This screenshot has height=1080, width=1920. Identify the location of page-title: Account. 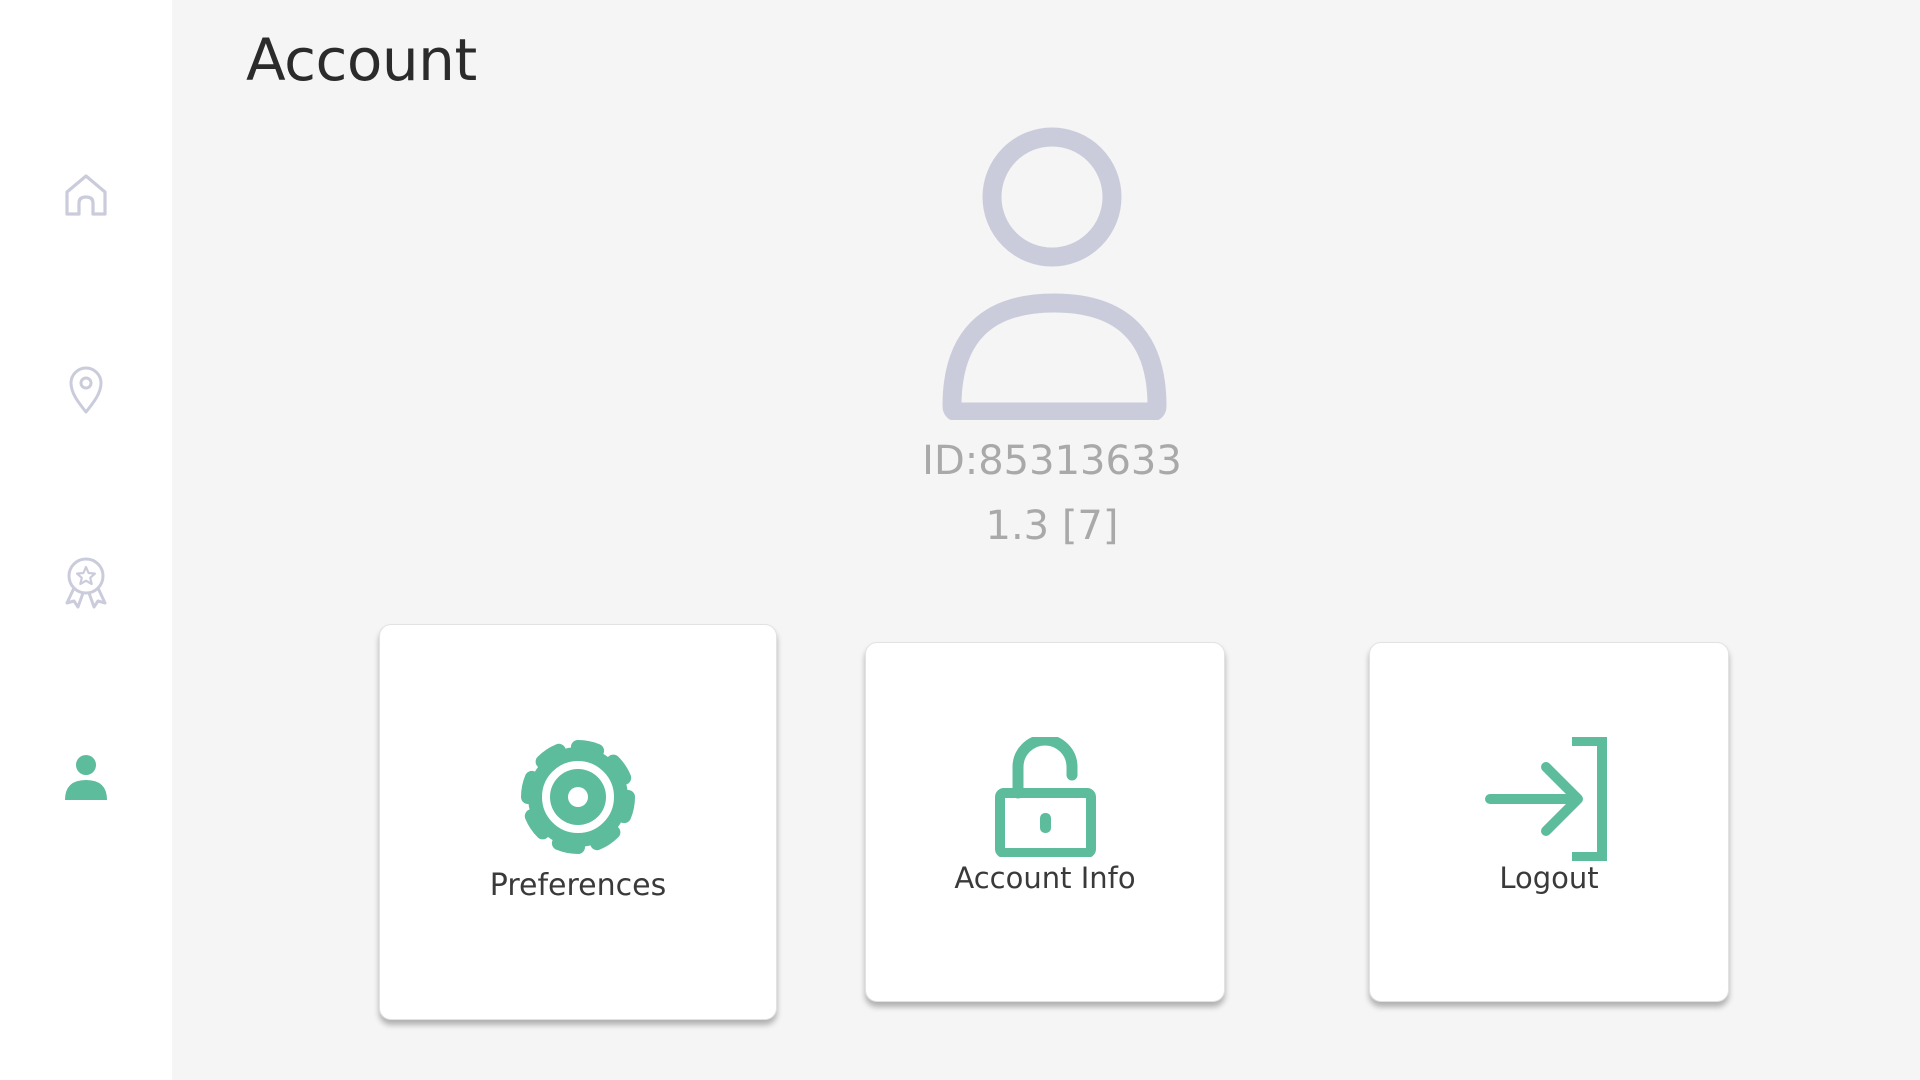
(361, 60).